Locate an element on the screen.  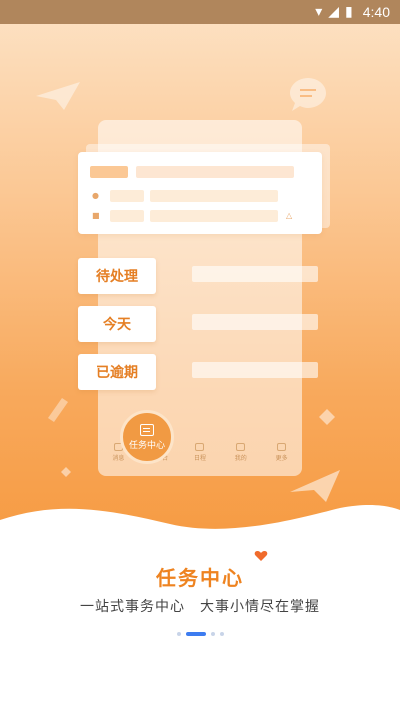
status-bar: ▾ ◢ ▮ 4:40 is located at coordinates (200, 12).